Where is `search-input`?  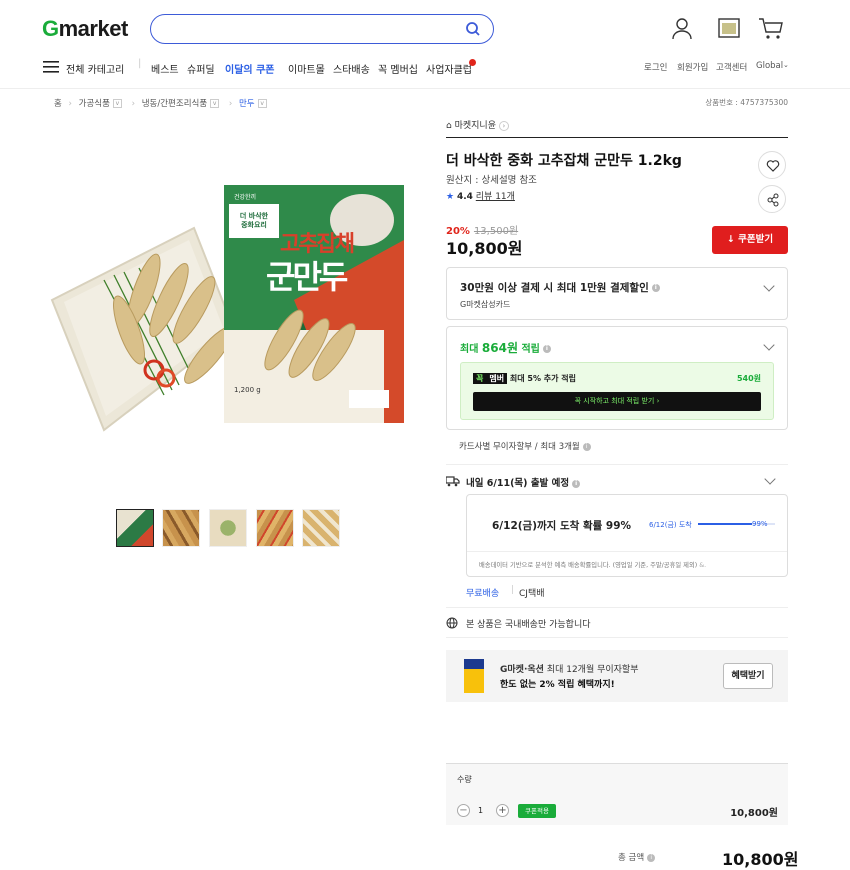
search-input is located at coordinates (315, 28).